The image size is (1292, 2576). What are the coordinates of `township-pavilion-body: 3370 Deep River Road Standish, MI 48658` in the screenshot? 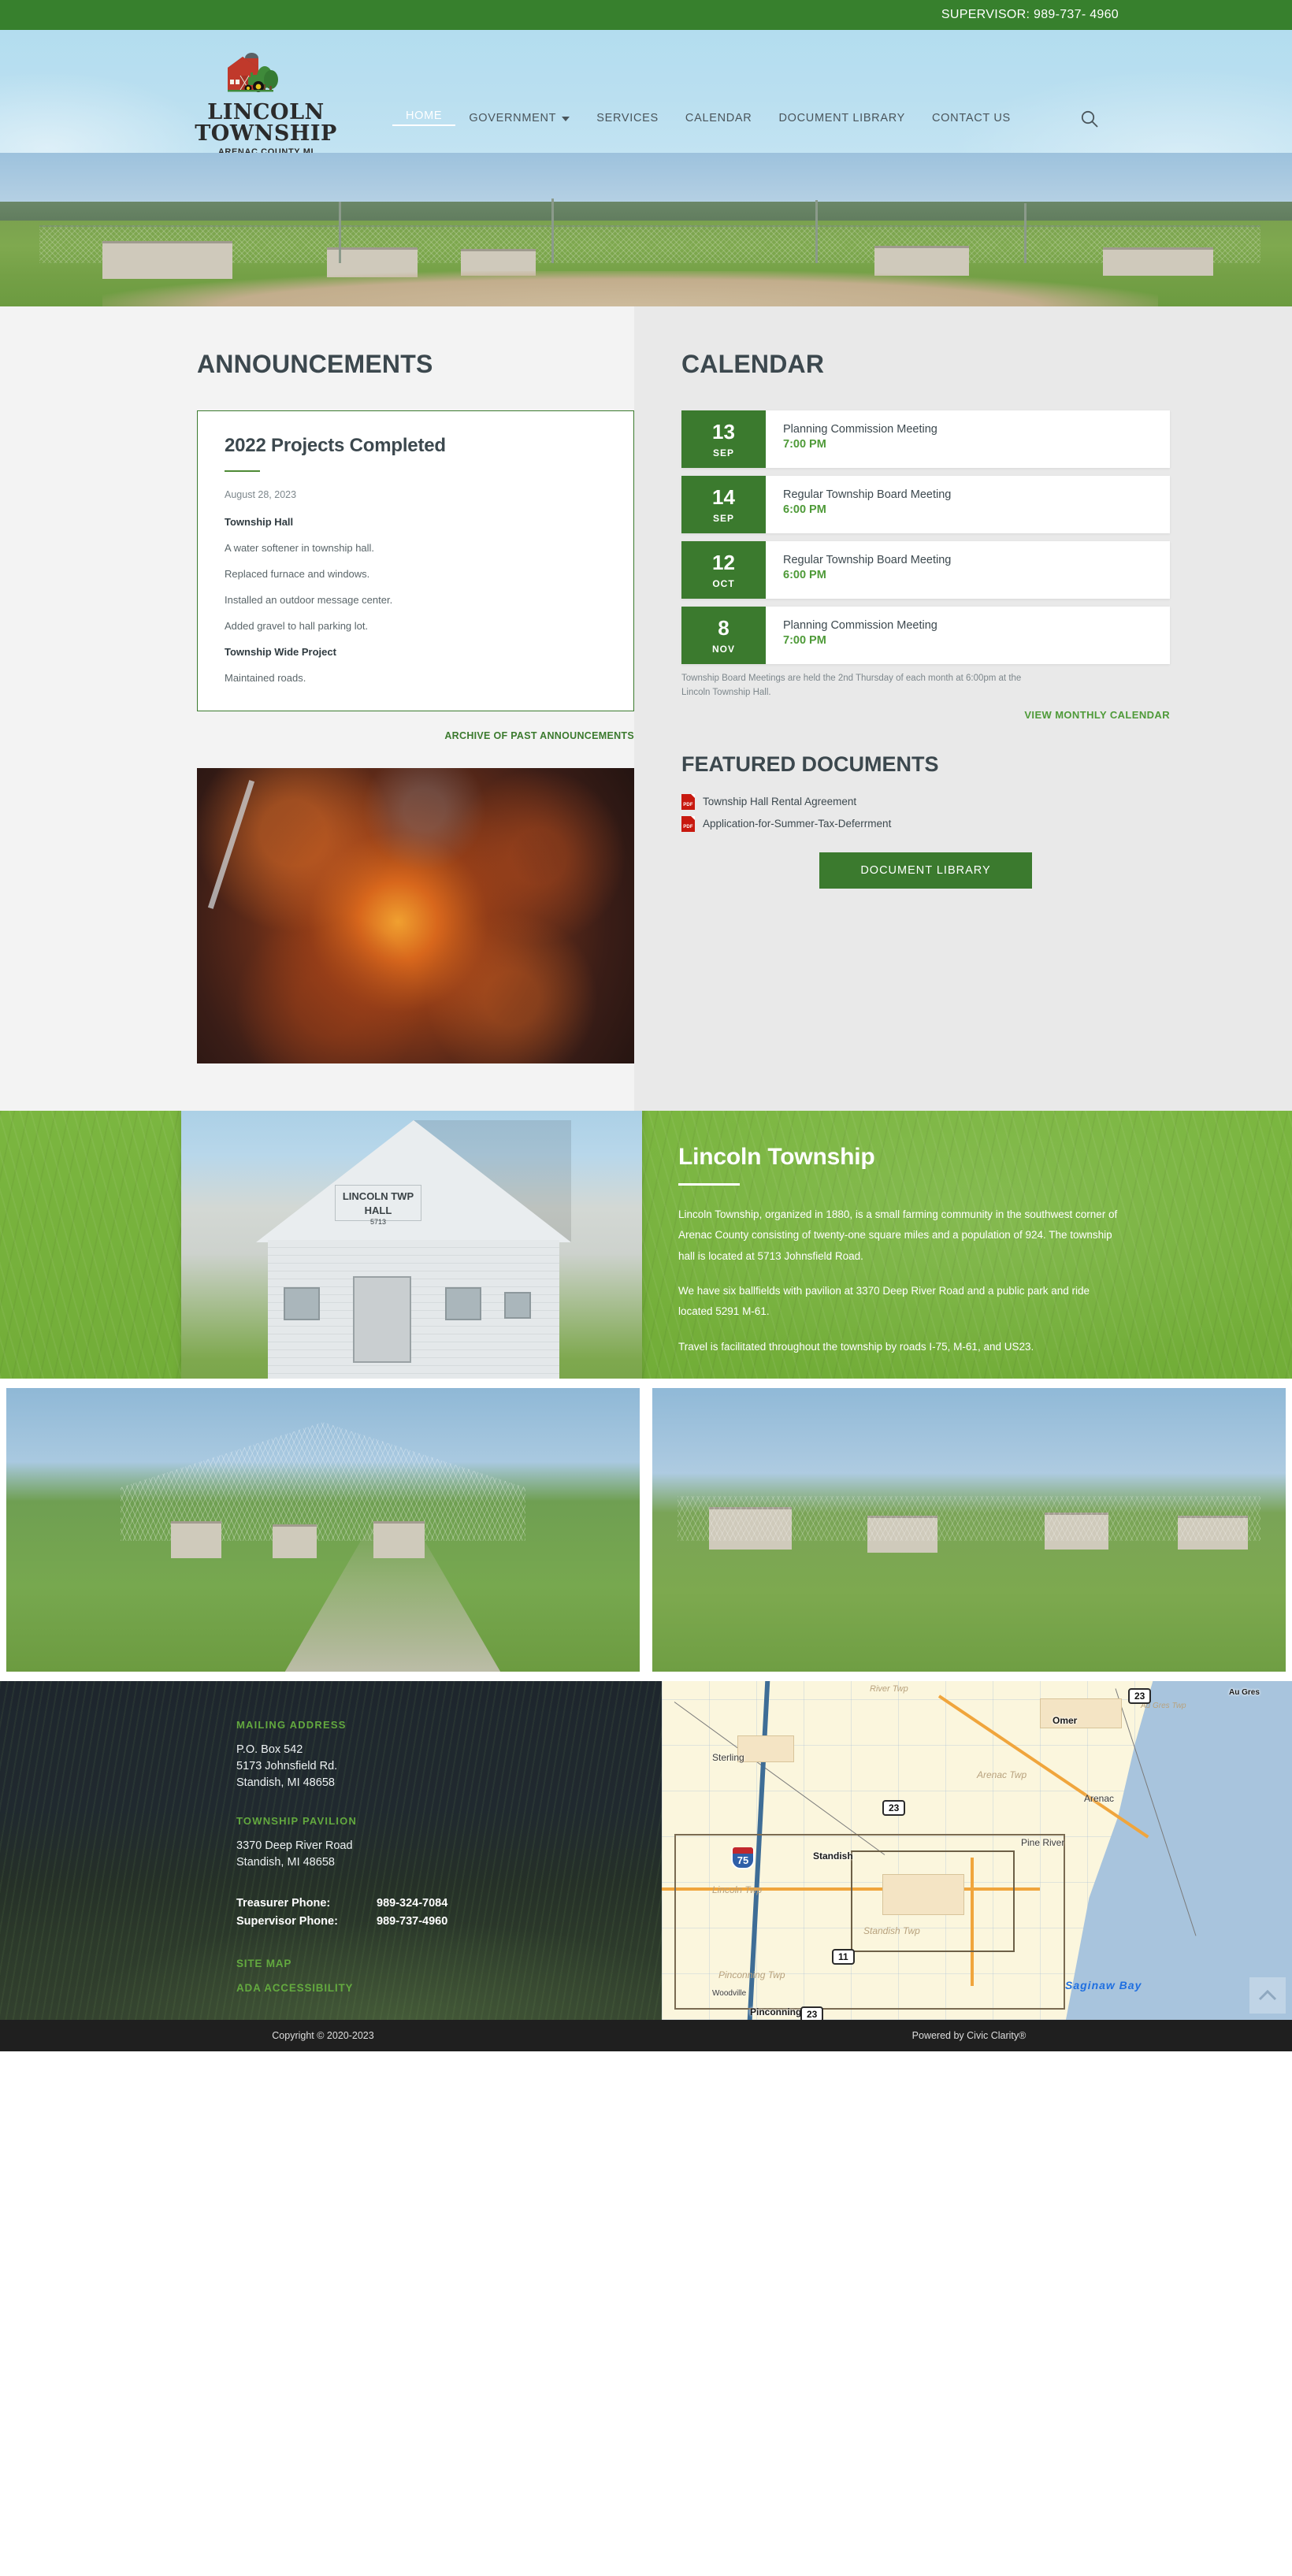 It's located at (294, 1854).